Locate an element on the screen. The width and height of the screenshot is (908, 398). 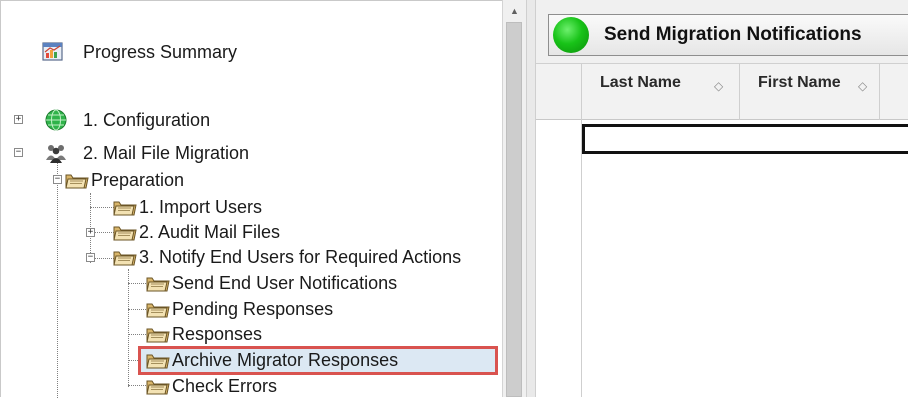
tree-item-import-users: 1. Import Users is located at coordinates (187, 207).